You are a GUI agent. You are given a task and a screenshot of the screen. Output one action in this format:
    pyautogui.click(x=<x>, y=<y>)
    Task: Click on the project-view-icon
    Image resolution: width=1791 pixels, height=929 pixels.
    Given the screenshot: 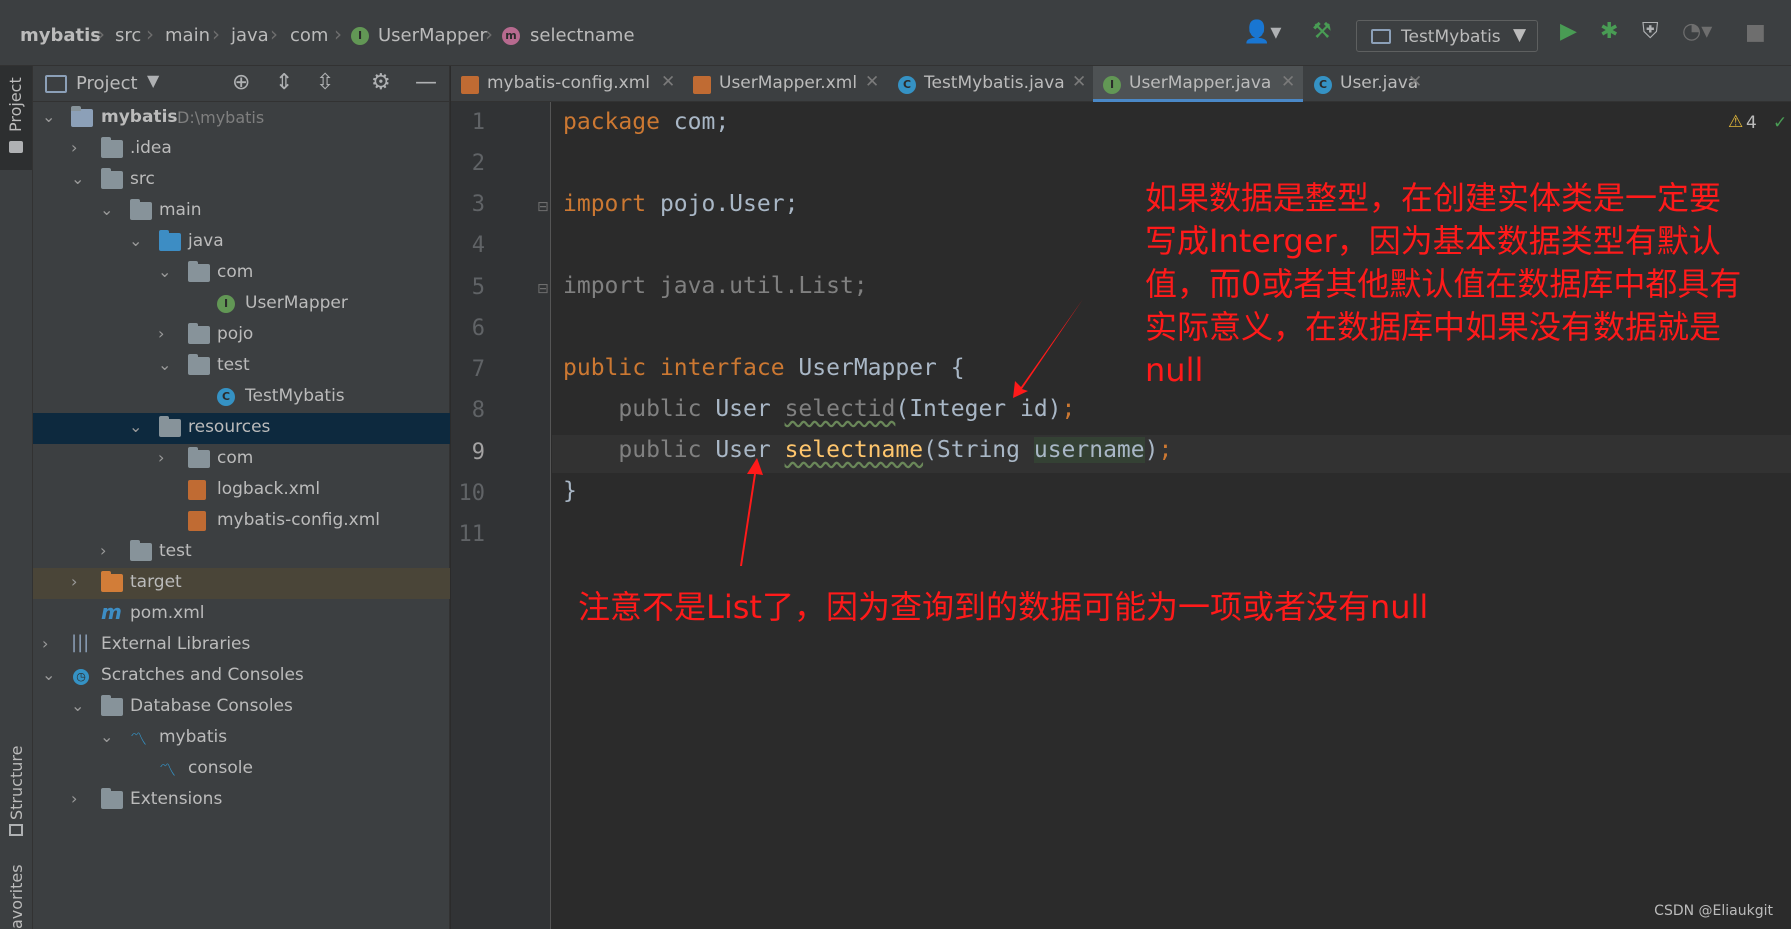 What is the action you would take?
    pyautogui.click(x=56, y=84)
    